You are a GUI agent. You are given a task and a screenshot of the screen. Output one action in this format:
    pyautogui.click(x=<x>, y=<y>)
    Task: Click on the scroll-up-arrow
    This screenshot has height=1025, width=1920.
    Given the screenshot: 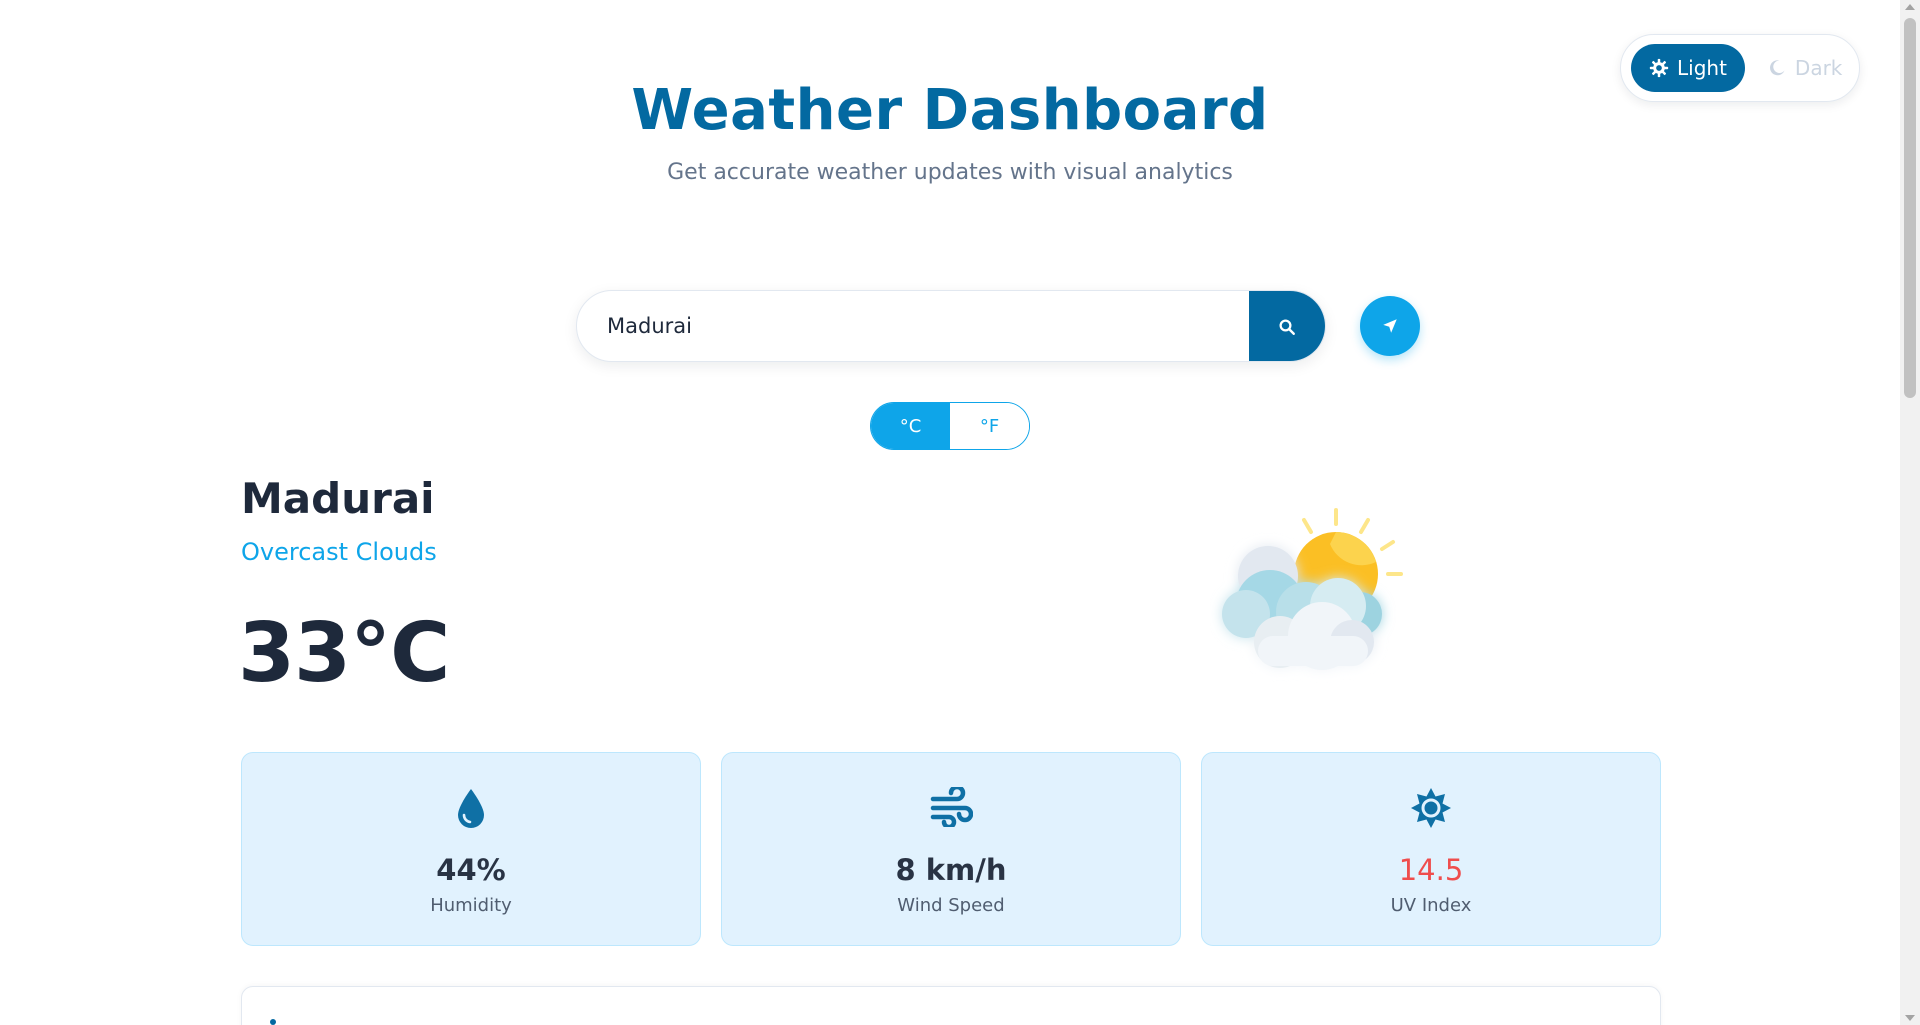 What is the action you would take?
    pyautogui.click(x=1910, y=7)
    